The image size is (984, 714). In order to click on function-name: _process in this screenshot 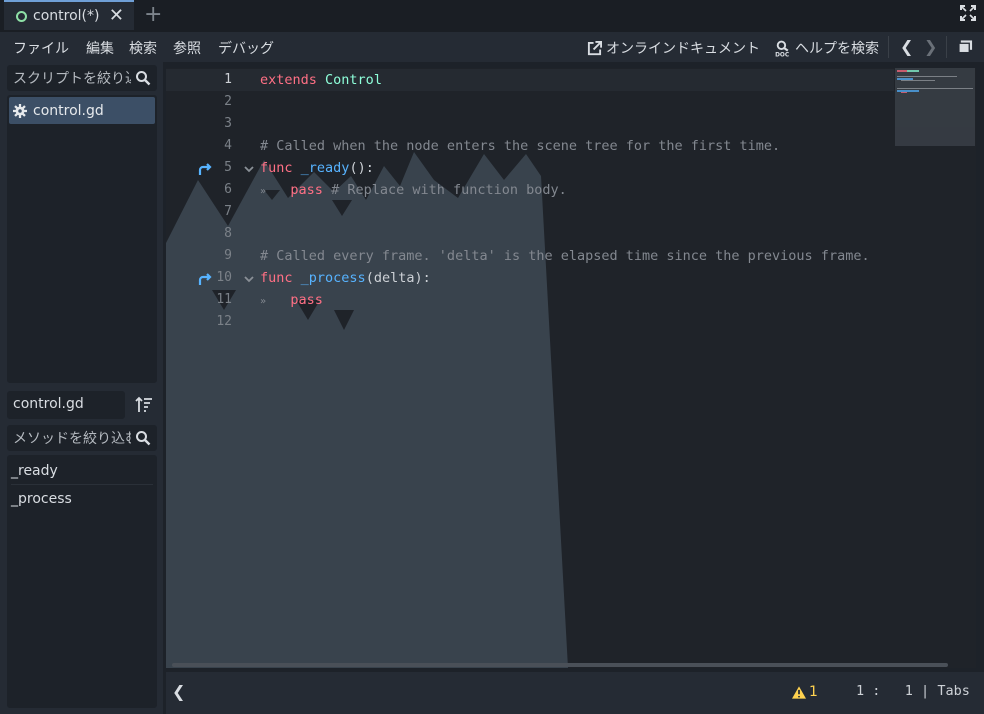, I will do `click(333, 278)`.